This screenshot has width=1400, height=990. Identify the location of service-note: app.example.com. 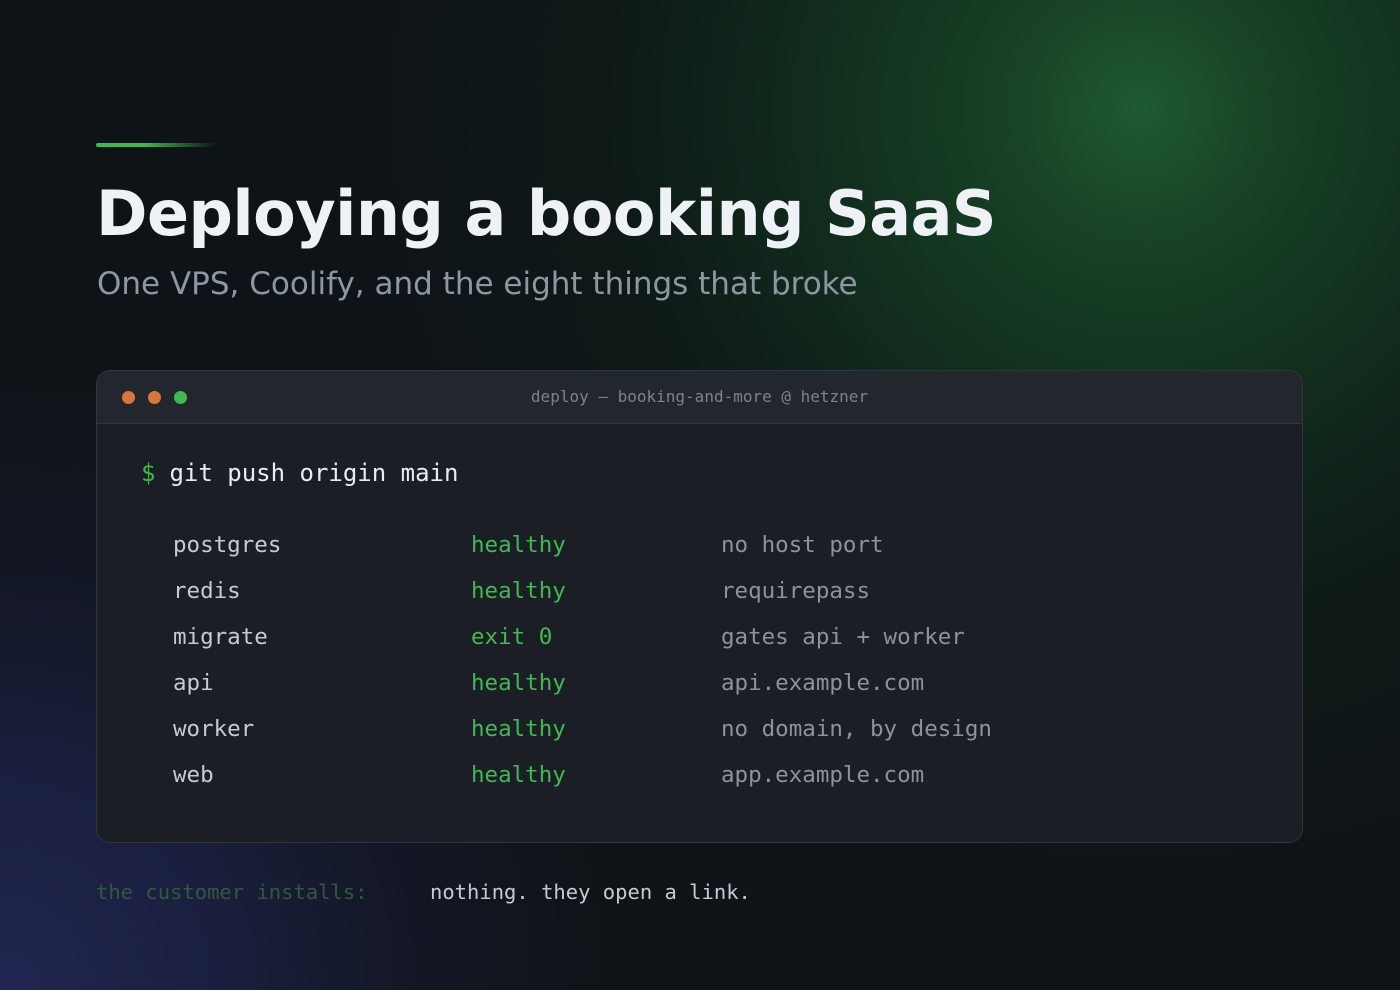
(823, 775).